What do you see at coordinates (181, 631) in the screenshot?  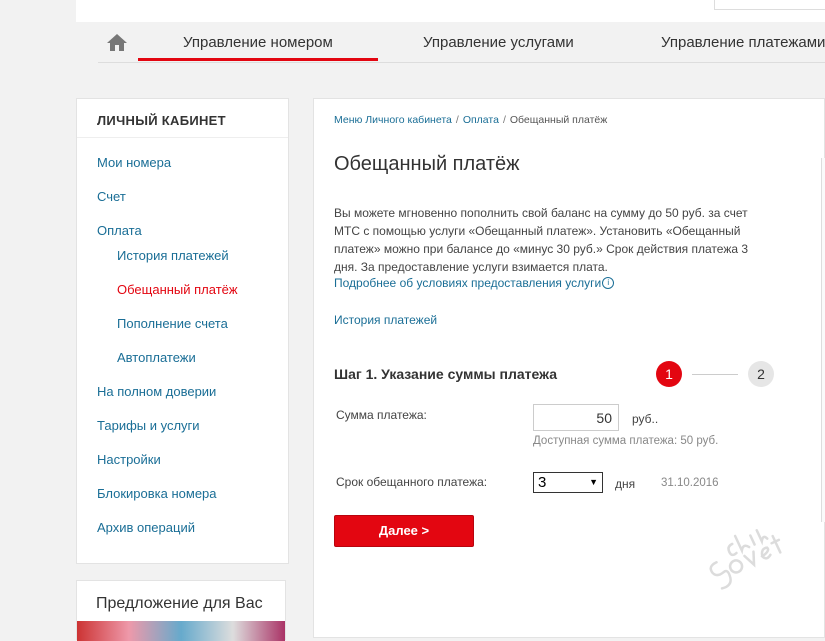 I see `offer-banner-image` at bounding box center [181, 631].